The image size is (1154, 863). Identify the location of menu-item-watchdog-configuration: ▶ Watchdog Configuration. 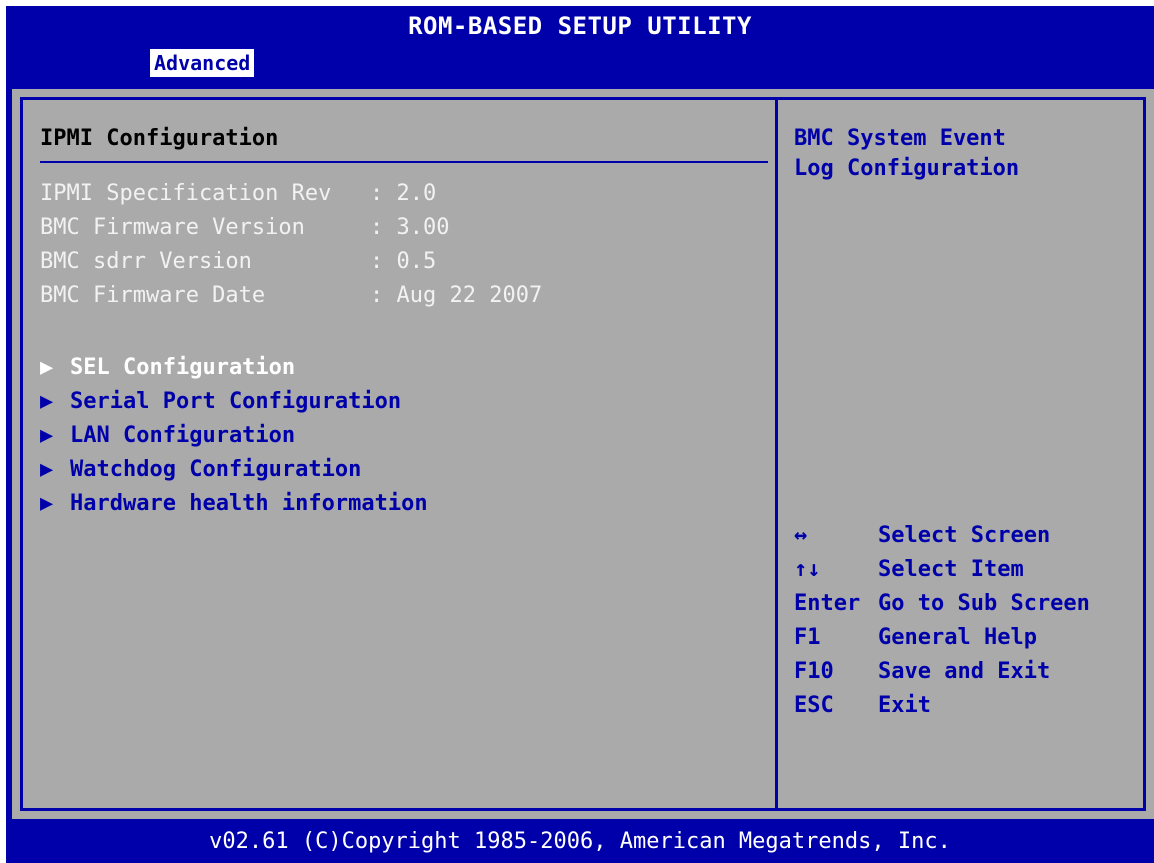
(200, 470).